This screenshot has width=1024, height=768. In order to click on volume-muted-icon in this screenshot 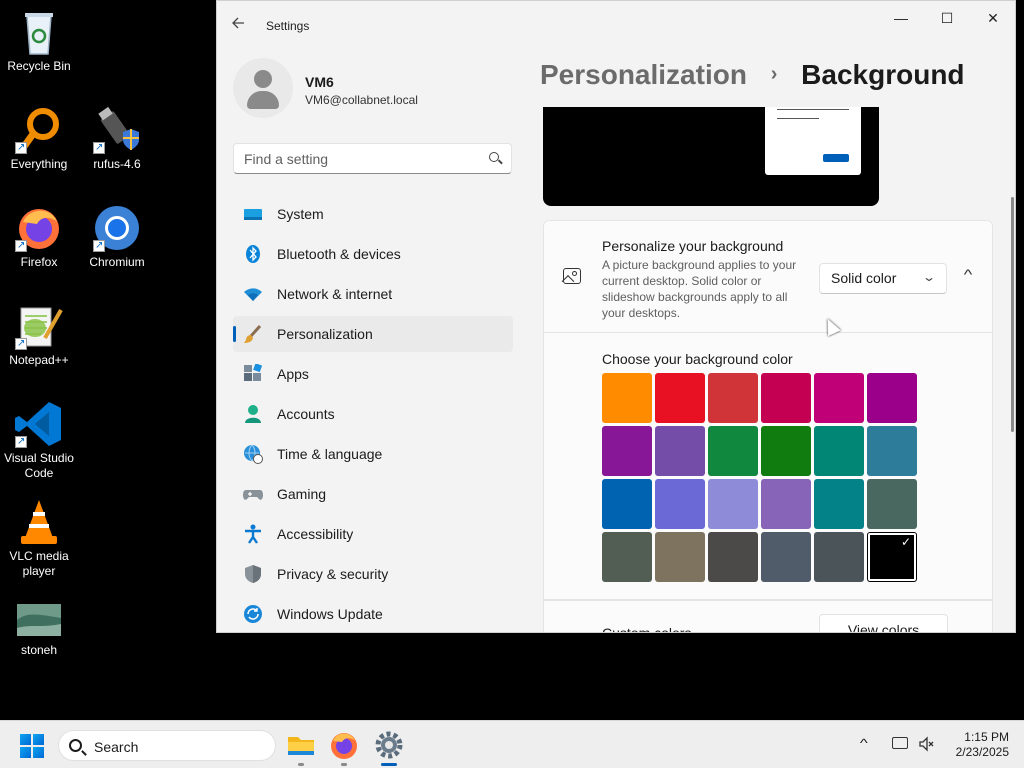, I will do `click(926, 744)`.